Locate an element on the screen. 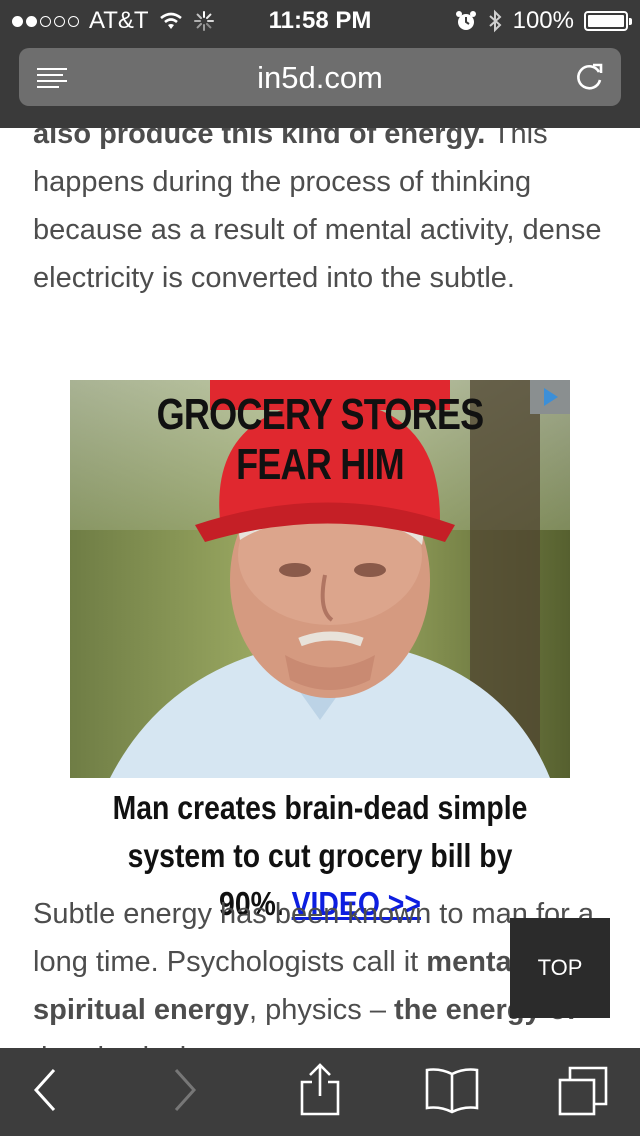 The image size is (640, 1136). scroll-to-top-button: TOP is located at coordinates (560, 968).